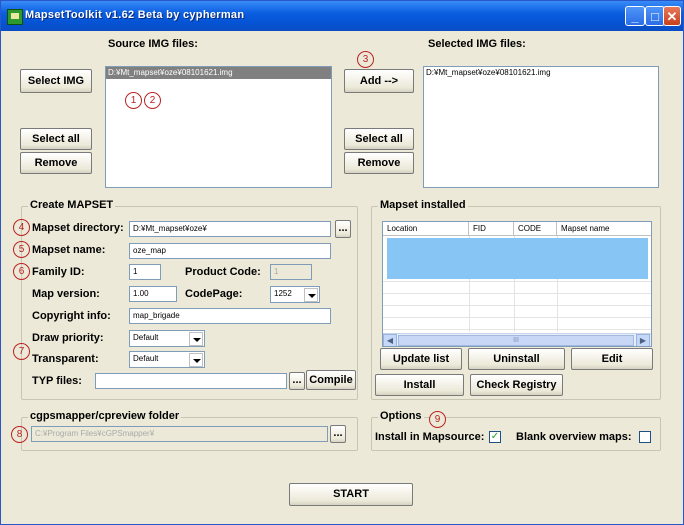  What do you see at coordinates (635, 16) in the screenshot?
I see `minimize-button: _` at bounding box center [635, 16].